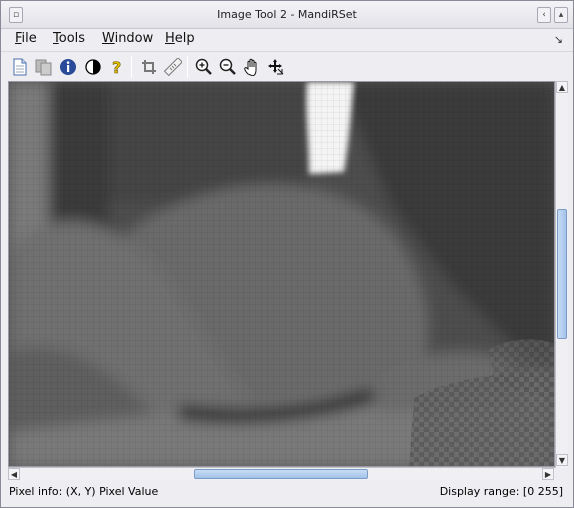  Describe the element at coordinates (72, 38) in the screenshot. I see `menu-tools-label: ools` at that location.